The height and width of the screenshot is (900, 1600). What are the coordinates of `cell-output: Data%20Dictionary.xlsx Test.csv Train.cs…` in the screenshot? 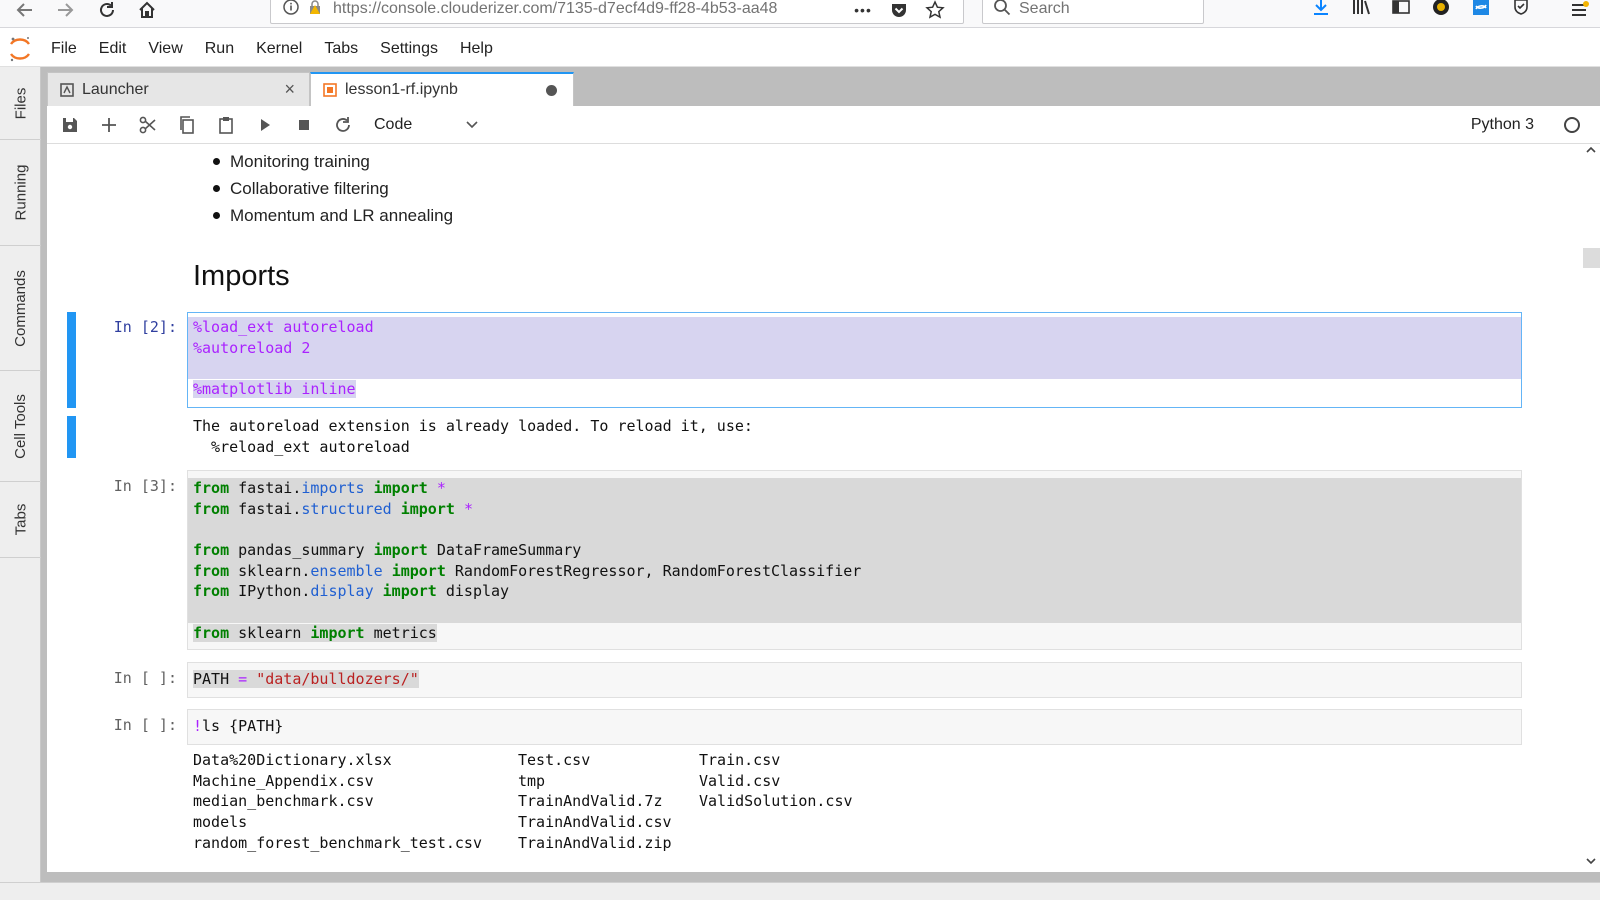 It's located at (546, 801).